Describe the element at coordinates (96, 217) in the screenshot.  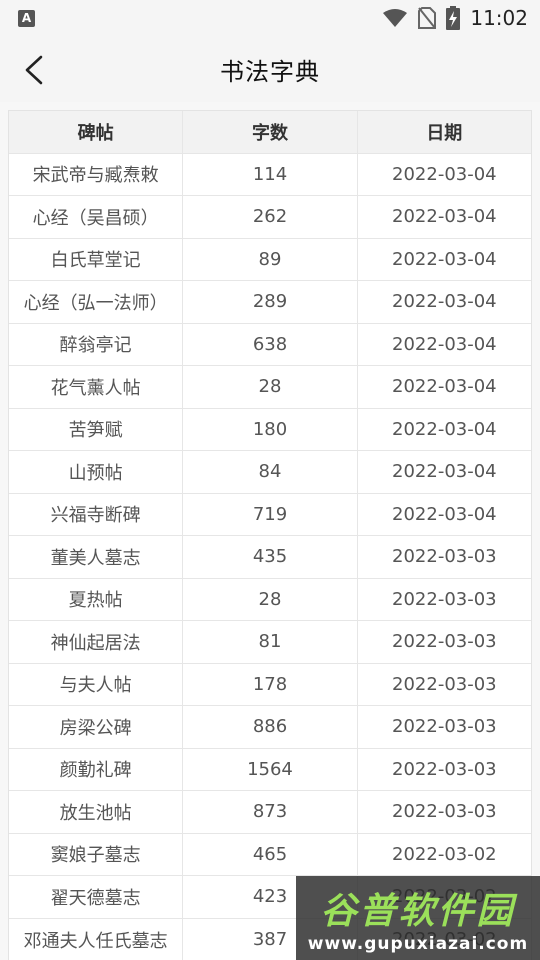
I see `stele-name: 心经（吴昌硕）` at that location.